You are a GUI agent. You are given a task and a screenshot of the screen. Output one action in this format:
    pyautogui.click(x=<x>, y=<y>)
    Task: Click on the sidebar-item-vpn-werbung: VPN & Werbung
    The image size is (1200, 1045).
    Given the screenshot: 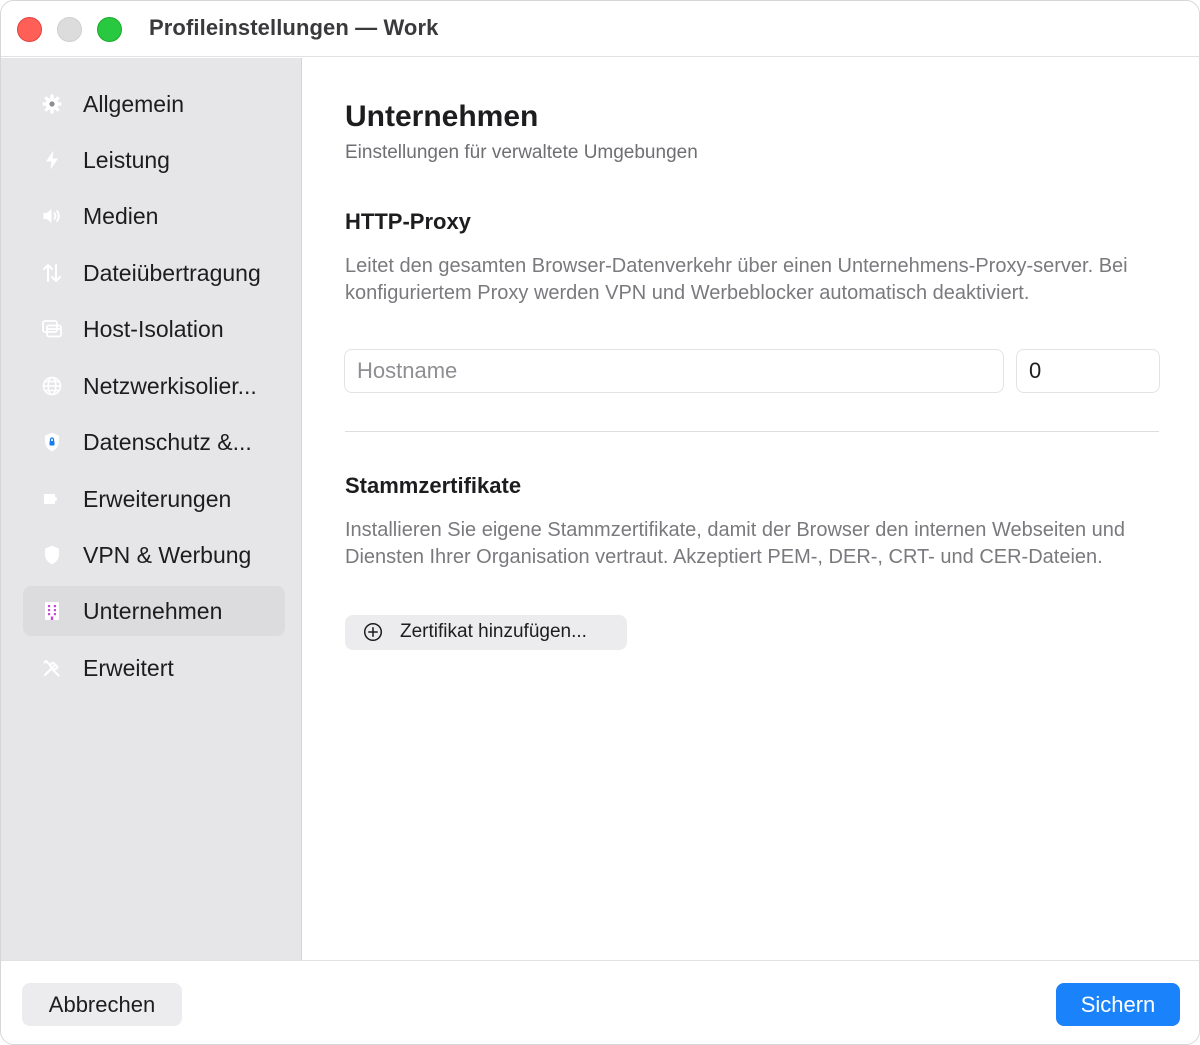 What is the action you would take?
    pyautogui.click(x=154, y=555)
    